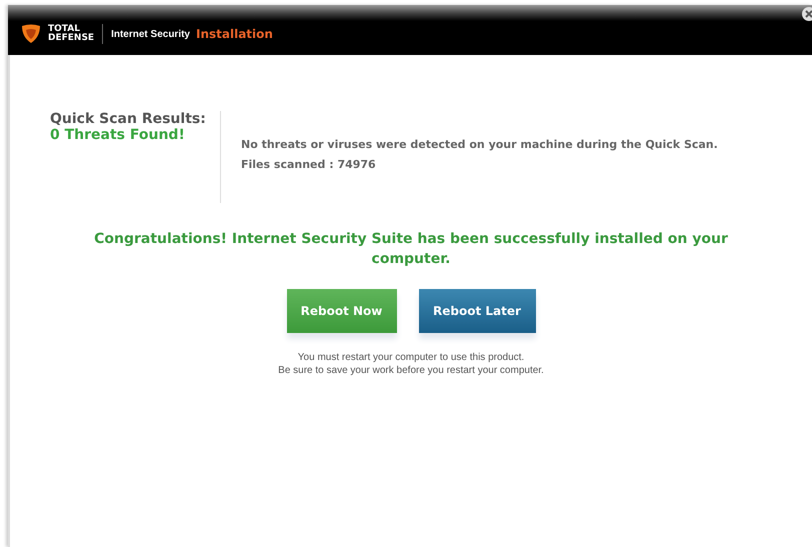 The width and height of the screenshot is (812, 547). I want to click on success-message: Congratulations! Internet Security Suite has been successfully installed on your computer., so click(411, 249).